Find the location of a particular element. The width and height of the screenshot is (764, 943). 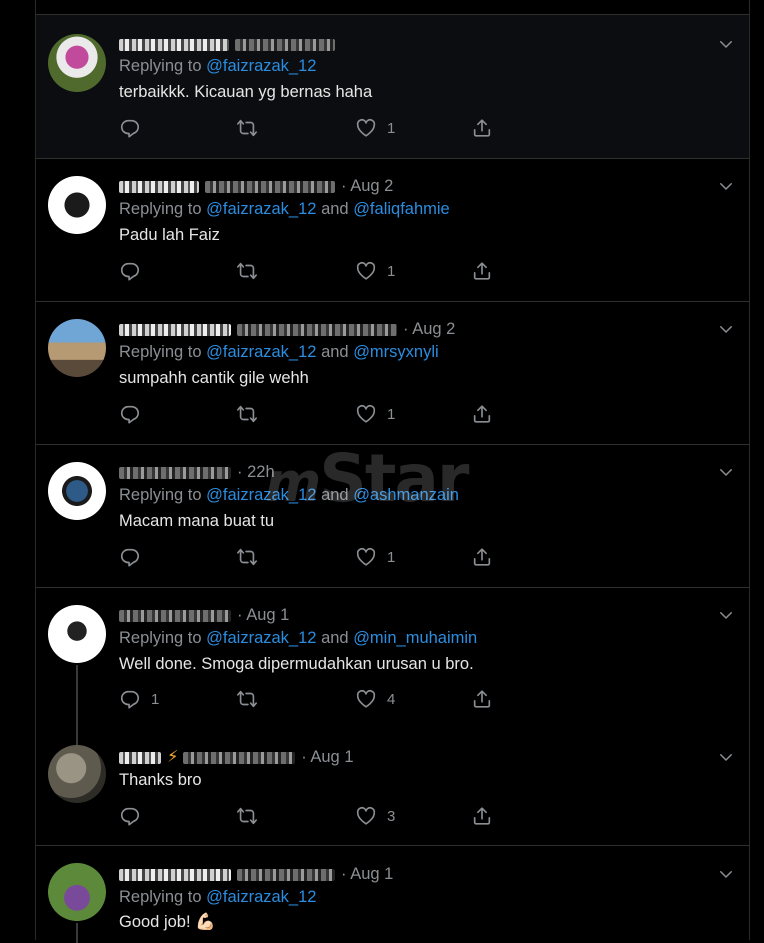

like-button: 3 is located at coordinates (375, 816).